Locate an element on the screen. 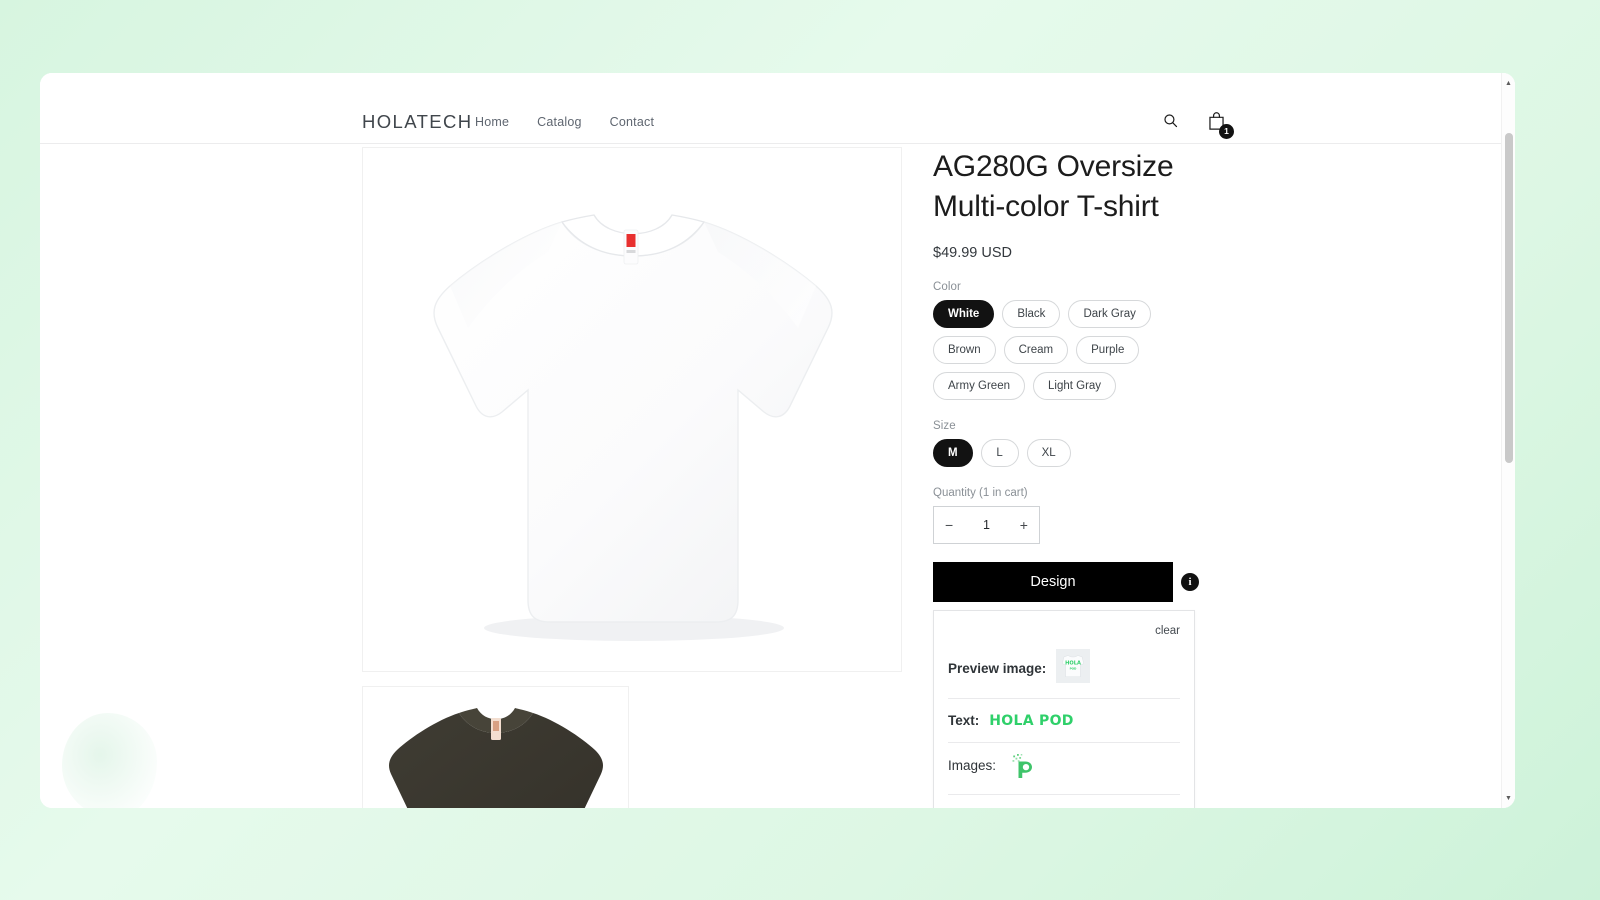  product-title: AG280G Oversize Multi-color T-shirt is located at coordinates (1053, 186).